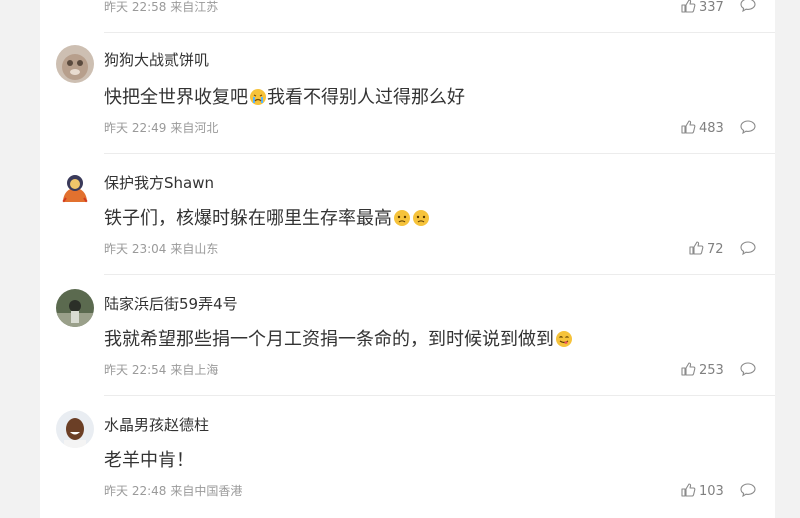 This screenshot has height=518, width=800. I want to click on comment-location: 来自河北, so click(194, 128).